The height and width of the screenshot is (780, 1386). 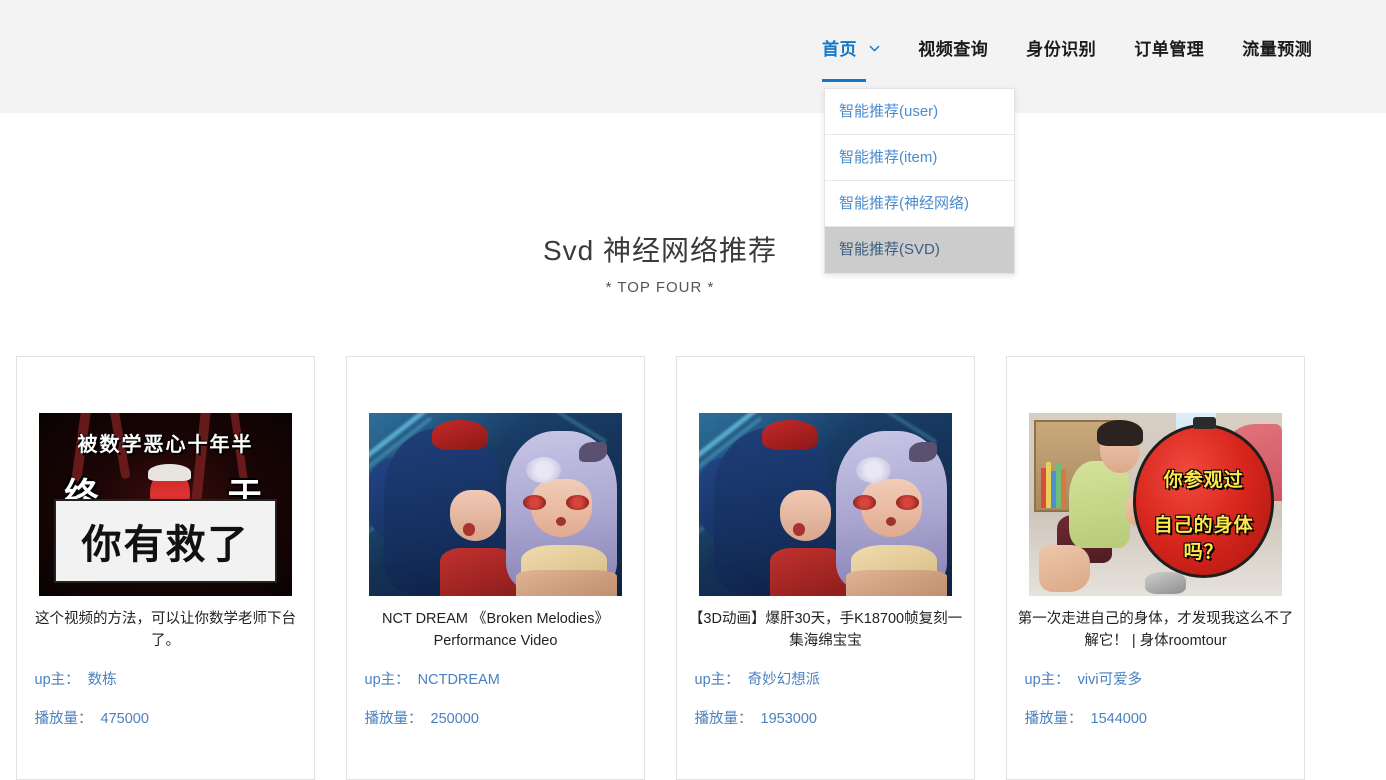 I want to click on nav-item-traffic-forecast: 流量预测, so click(x=1277, y=52).